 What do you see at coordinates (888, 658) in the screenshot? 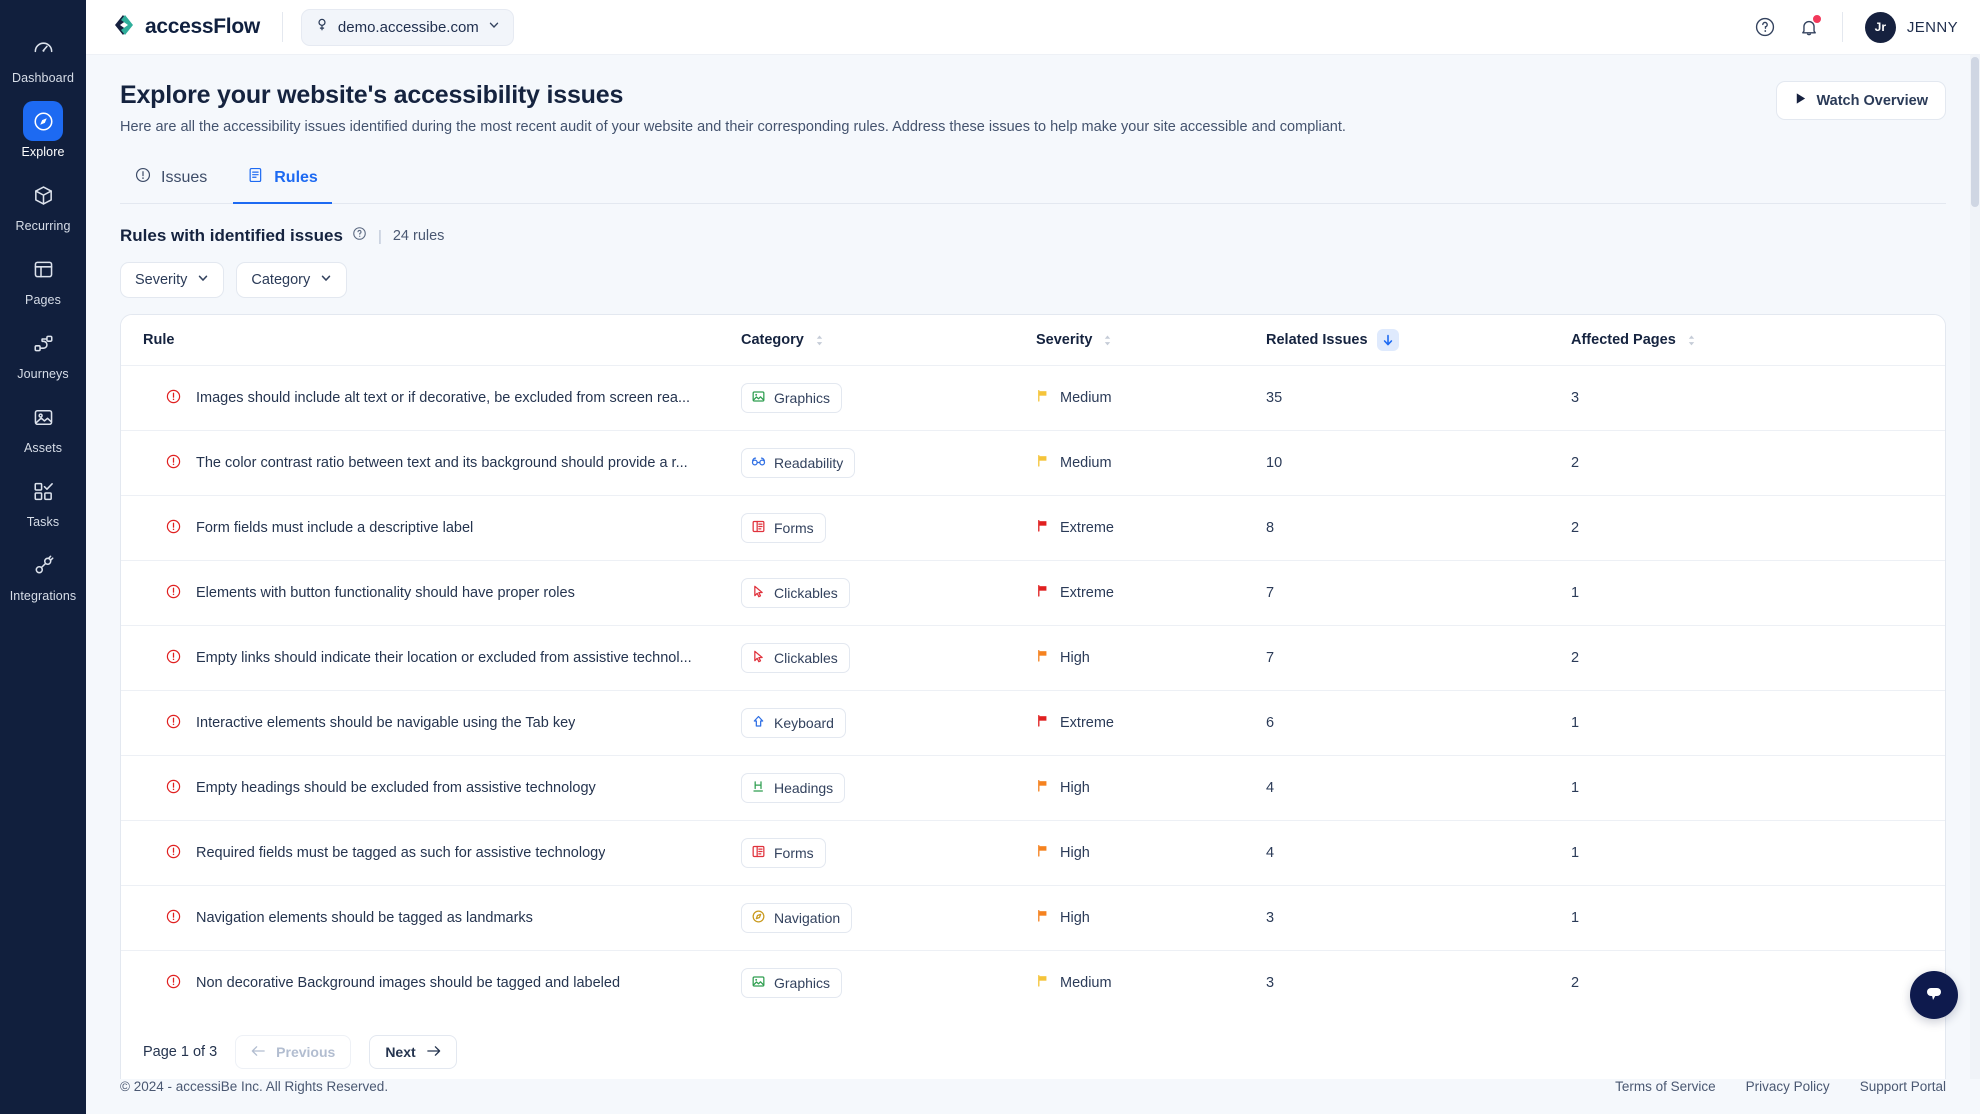
I see `cell-category: Clickables` at bounding box center [888, 658].